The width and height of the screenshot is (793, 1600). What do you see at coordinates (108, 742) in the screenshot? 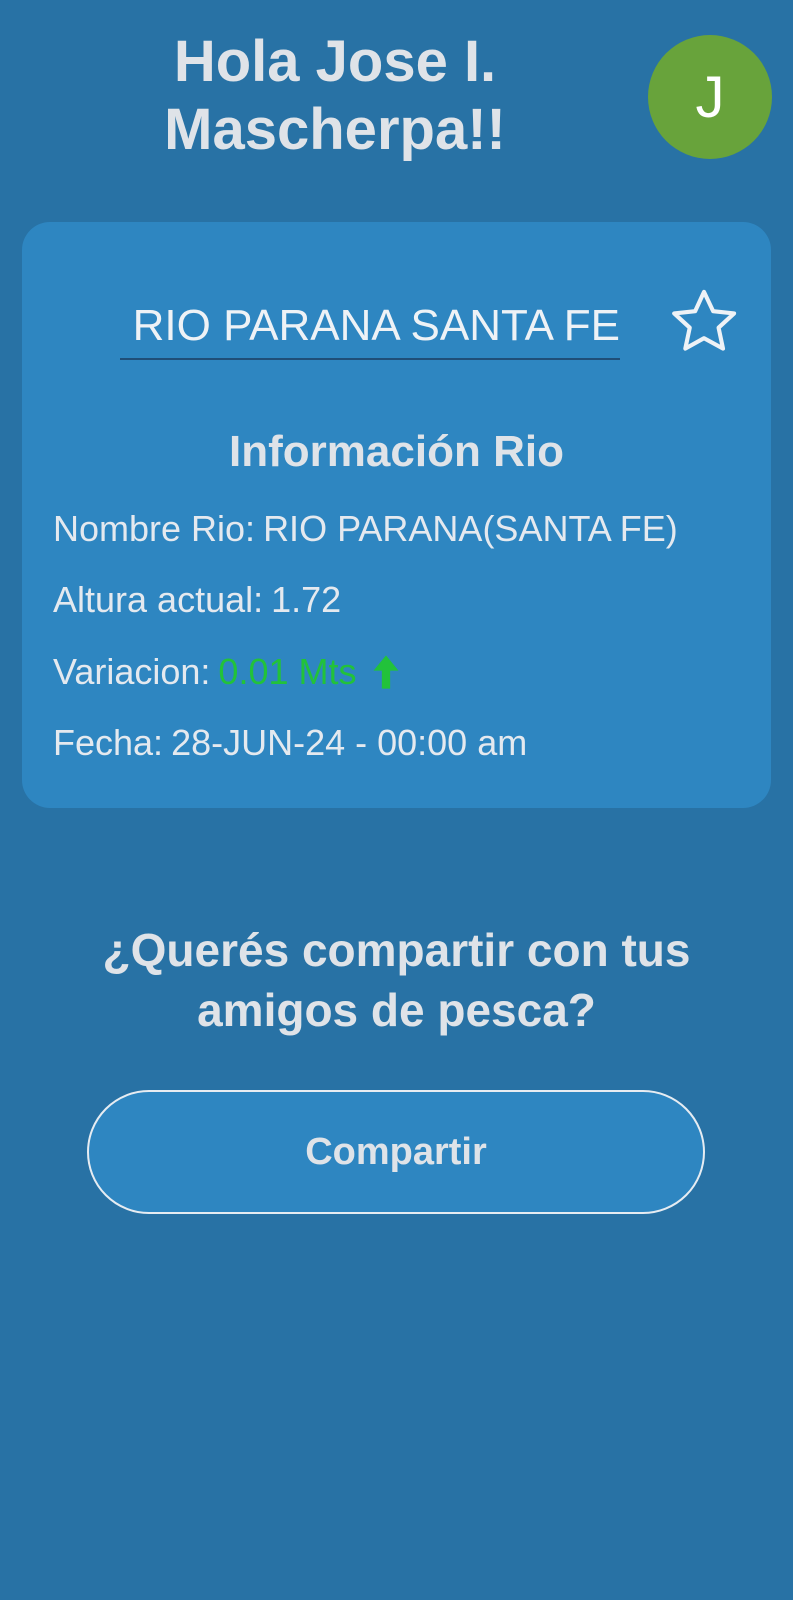
I see `date-label: Fecha:` at bounding box center [108, 742].